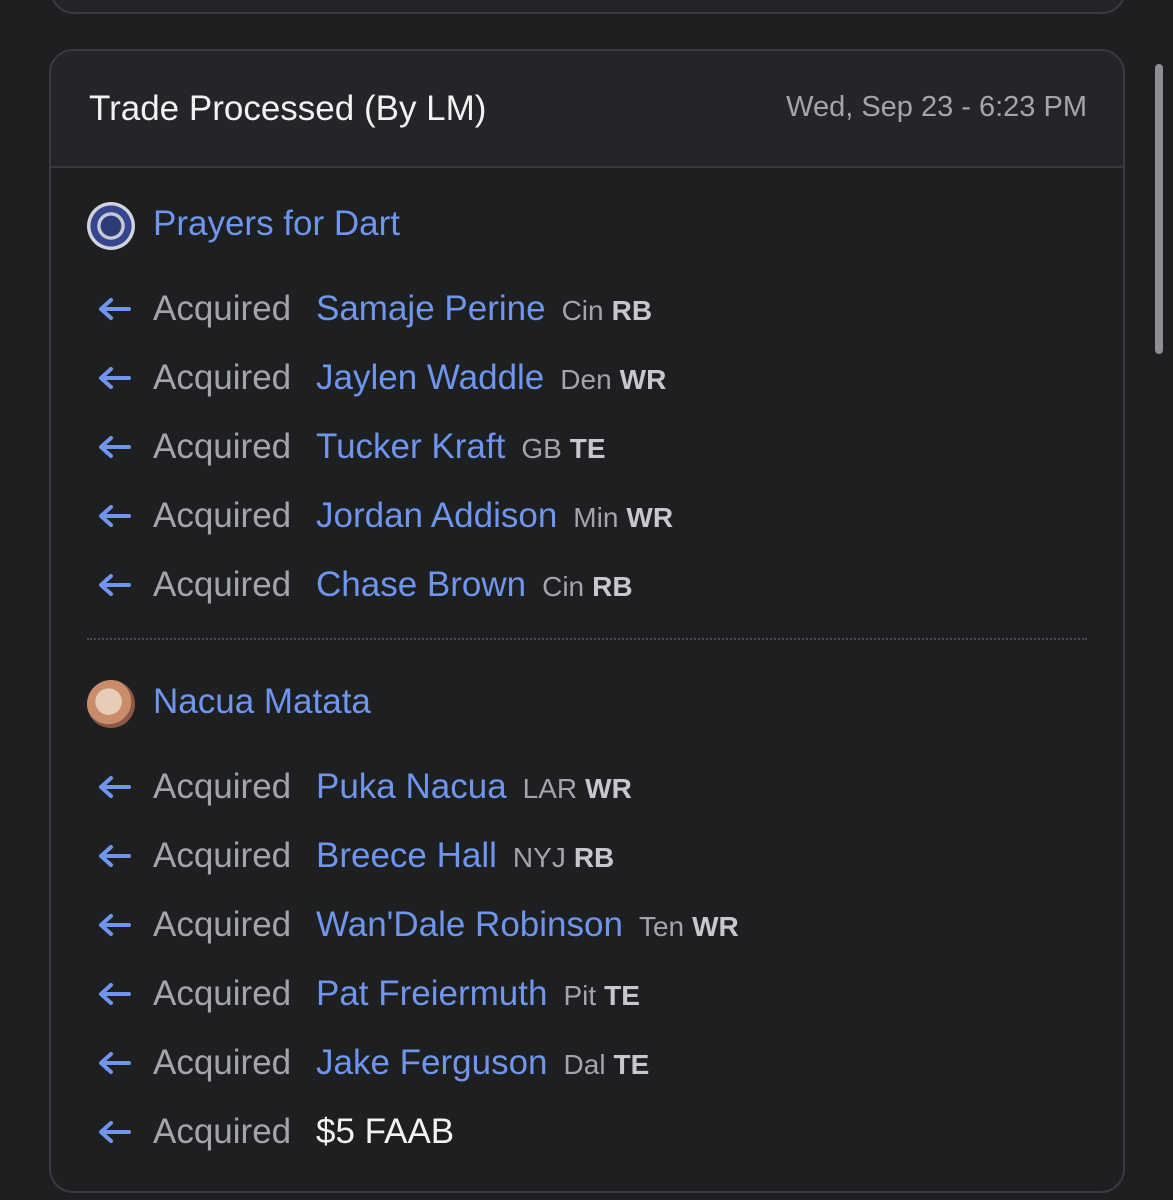 This screenshot has width=1173, height=1200. What do you see at coordinates (469, 925) in the screenshot?
I see `player-link: Wan'Dale Robinson` at bounding box center [469, 925].